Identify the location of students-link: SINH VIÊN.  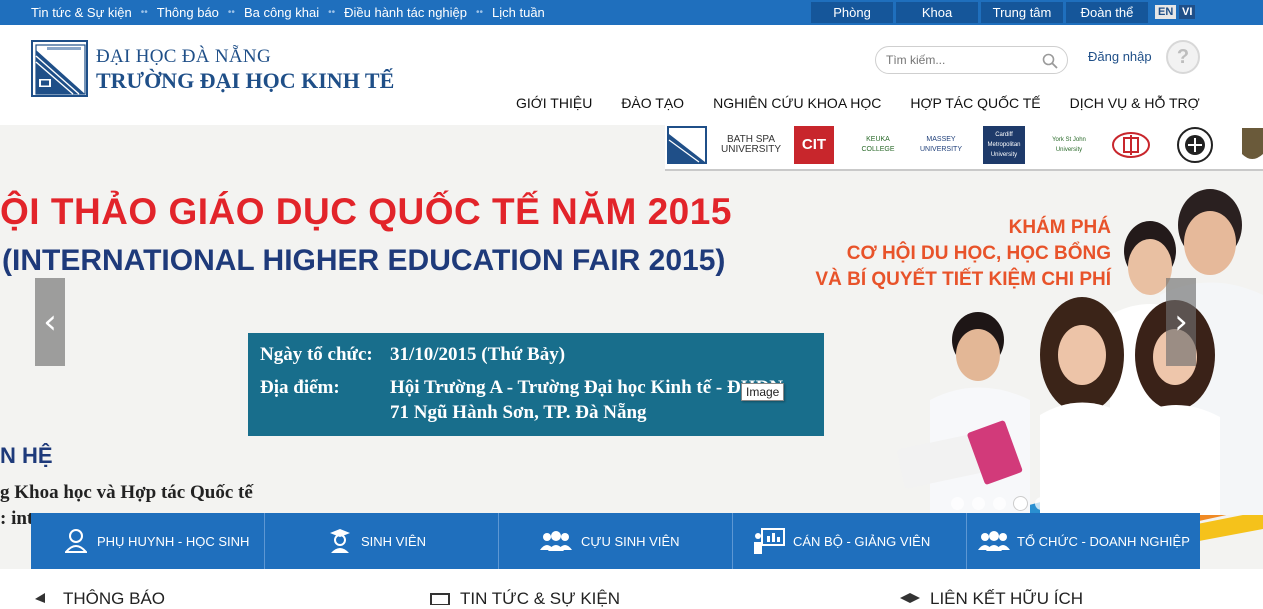
(382, 541).